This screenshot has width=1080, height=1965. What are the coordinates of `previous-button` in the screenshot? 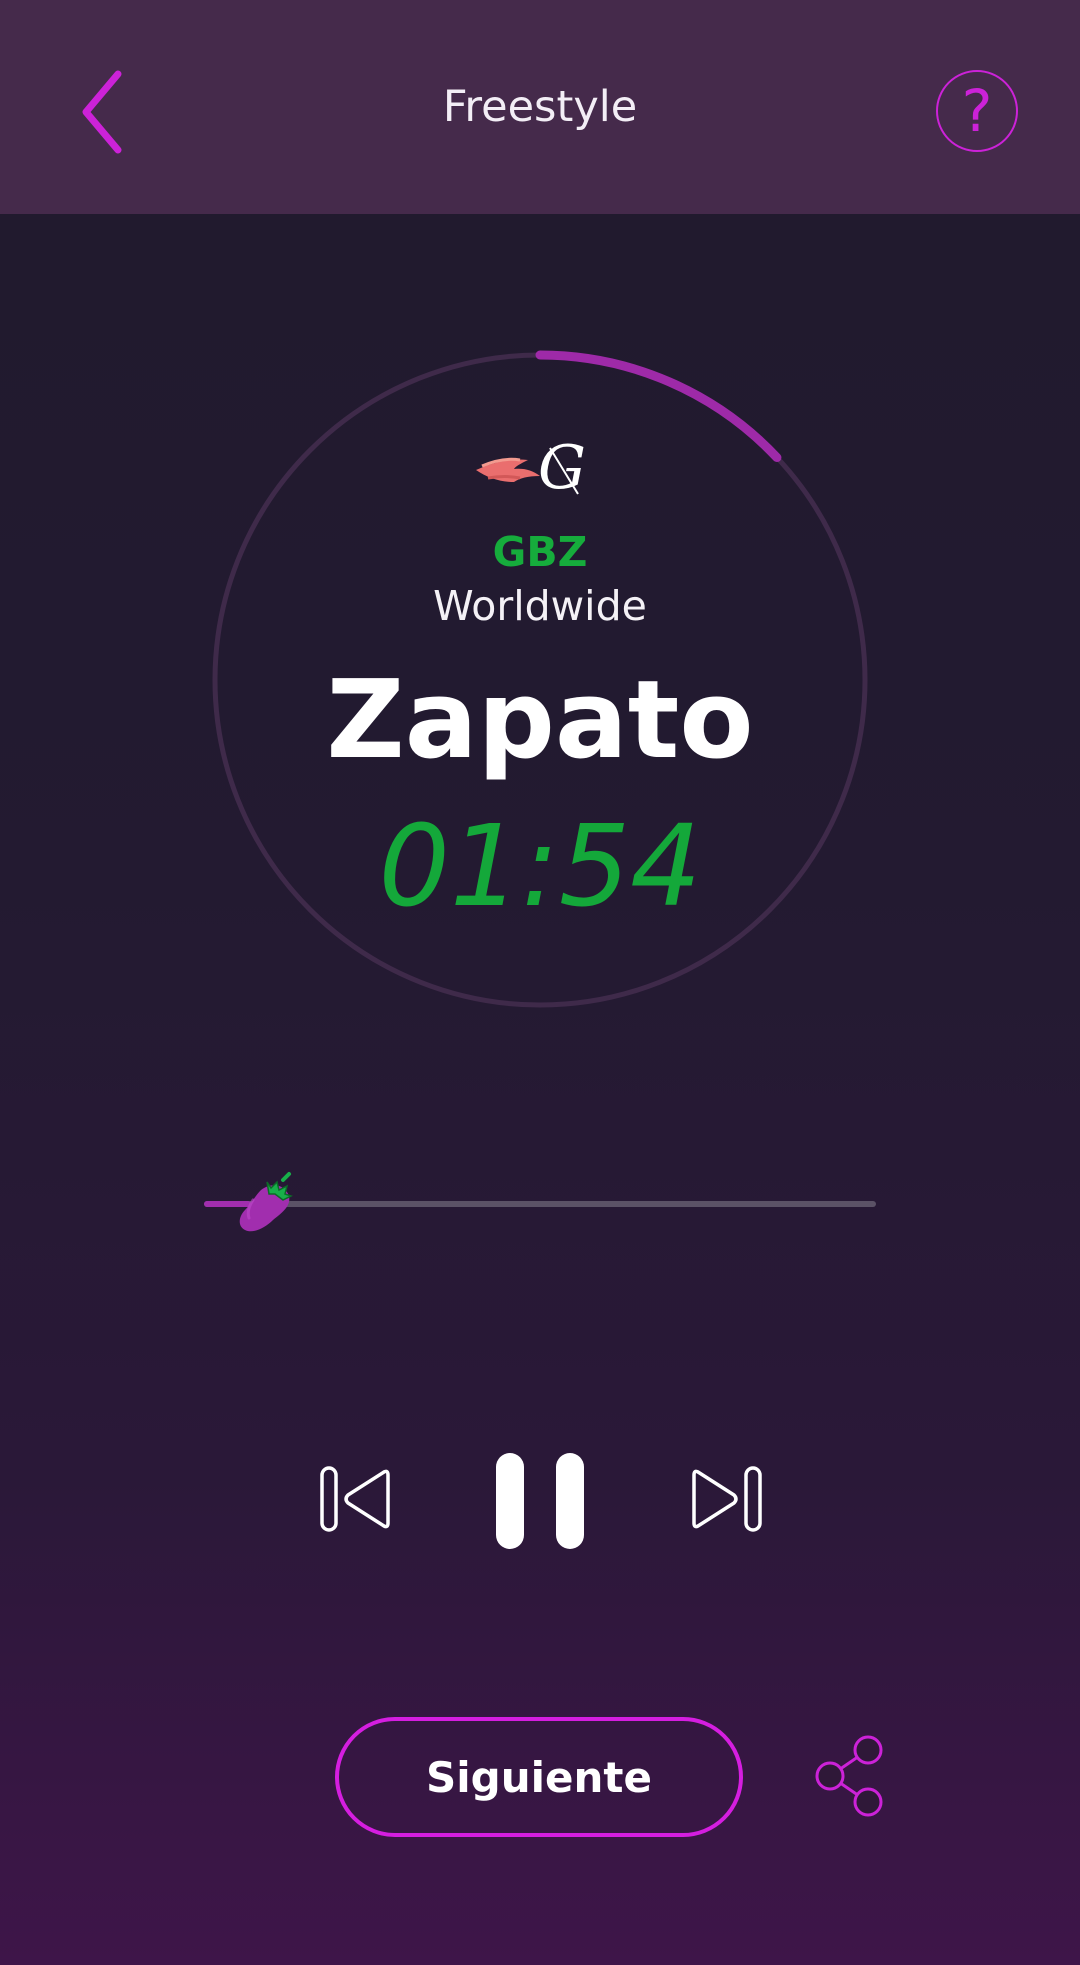 It's located at (356, 1499).